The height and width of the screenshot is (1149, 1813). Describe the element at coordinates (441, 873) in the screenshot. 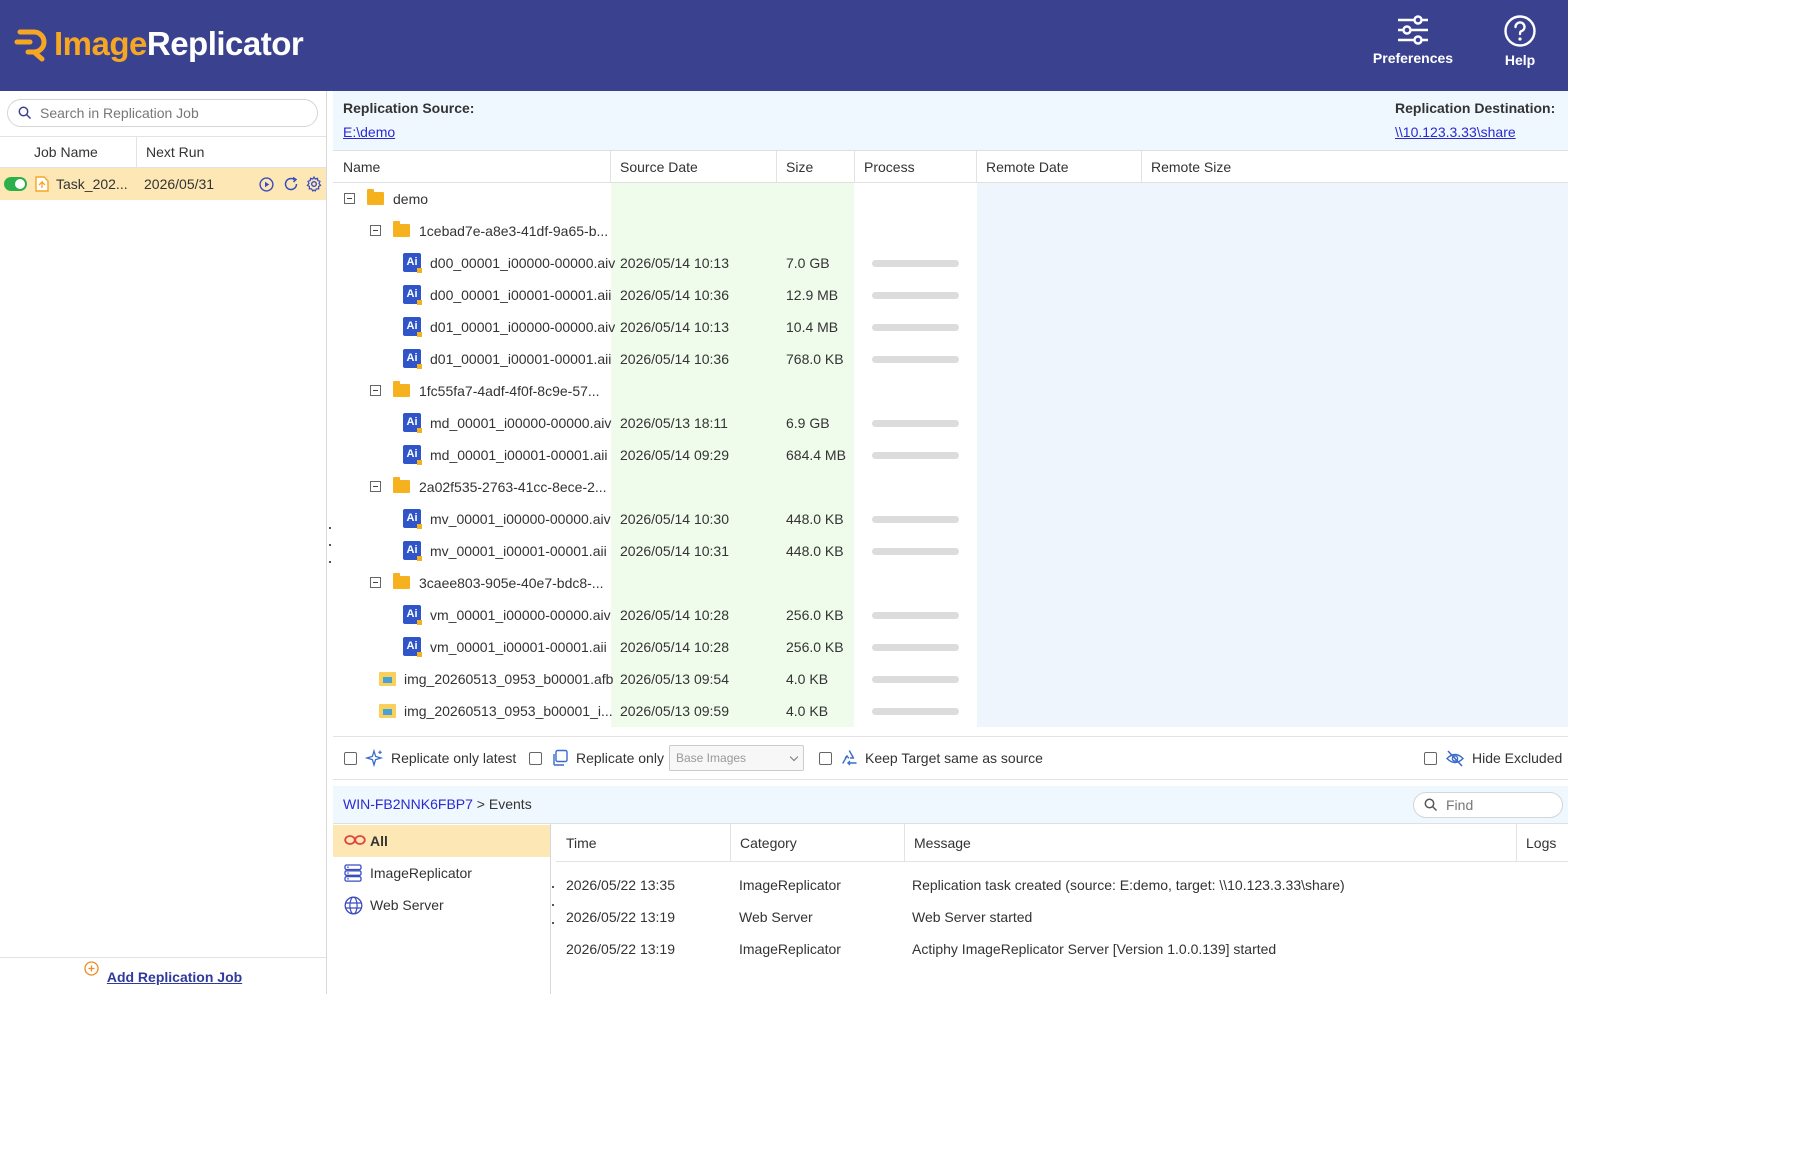

I see `filter-item-imagereplicator: ImageReplicator` at that location.